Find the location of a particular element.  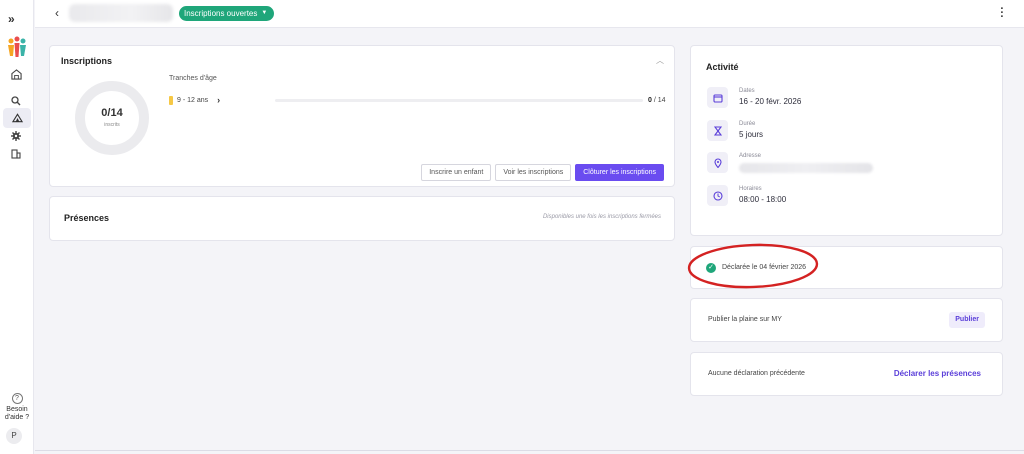

calendar-icon is located at coordinates (717, 97).